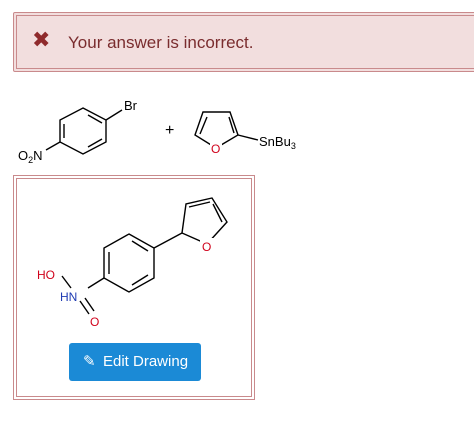 This screenshot has height=425, width=474. Describe the element at coordinates (66, 282) in the screenshot. I see `o-n-bond` at that location.